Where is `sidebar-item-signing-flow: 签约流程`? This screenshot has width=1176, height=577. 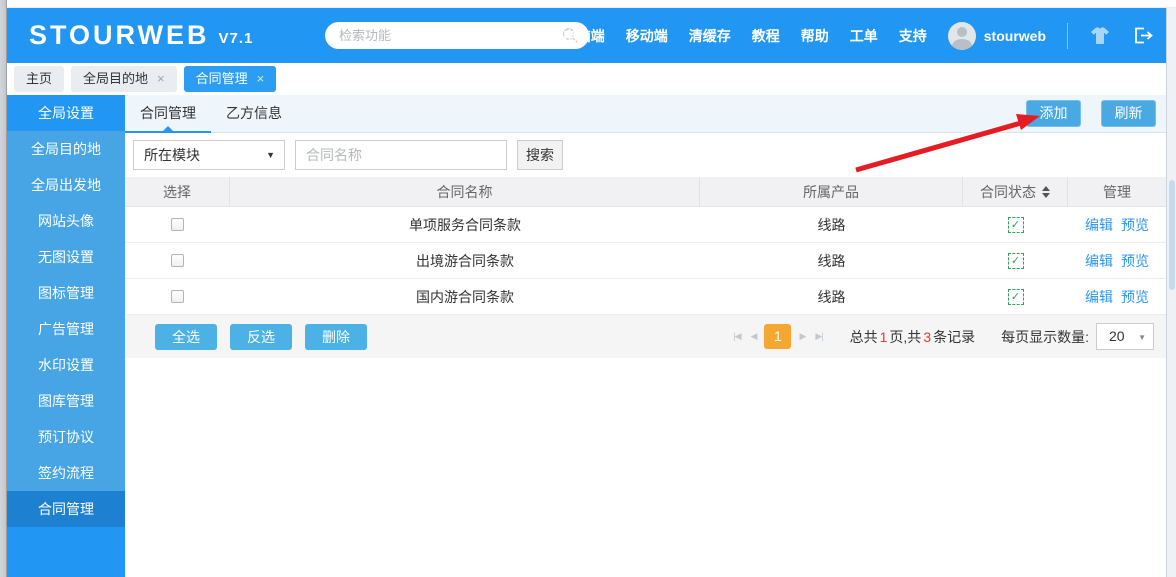 sidebar-item-signing-flow: 签约流程 is located at coordinates (66, 473).